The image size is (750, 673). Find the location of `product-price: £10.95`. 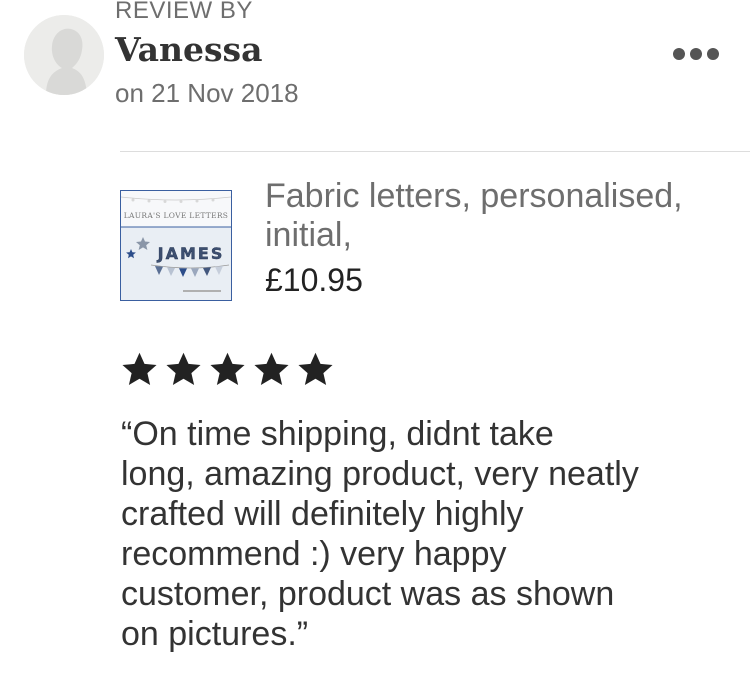

product-price: £10.95 is located at coordinates (314, 280).